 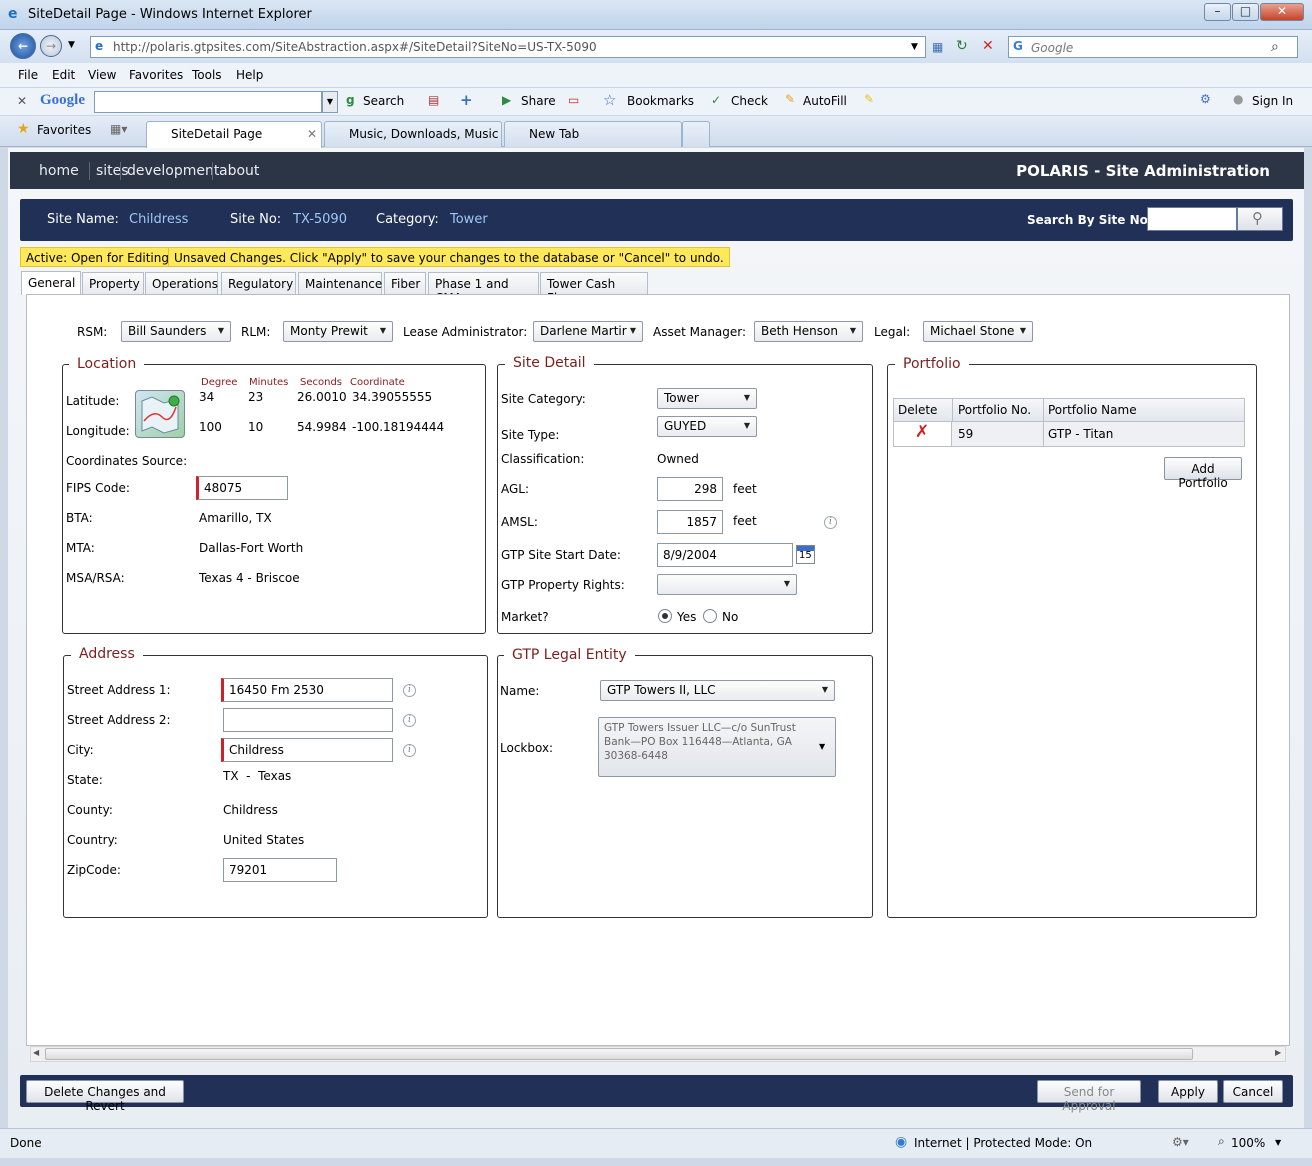 What do you see at coordinates (102, 75) in the screenshot?
I see `menu-view: View` at bounding box center [102, 75].